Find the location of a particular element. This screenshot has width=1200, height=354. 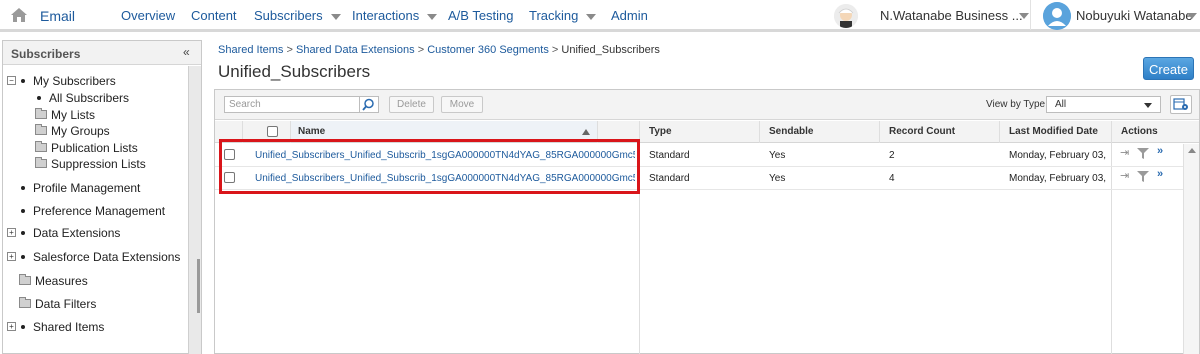

divider is located at coordinates (1030, 15).